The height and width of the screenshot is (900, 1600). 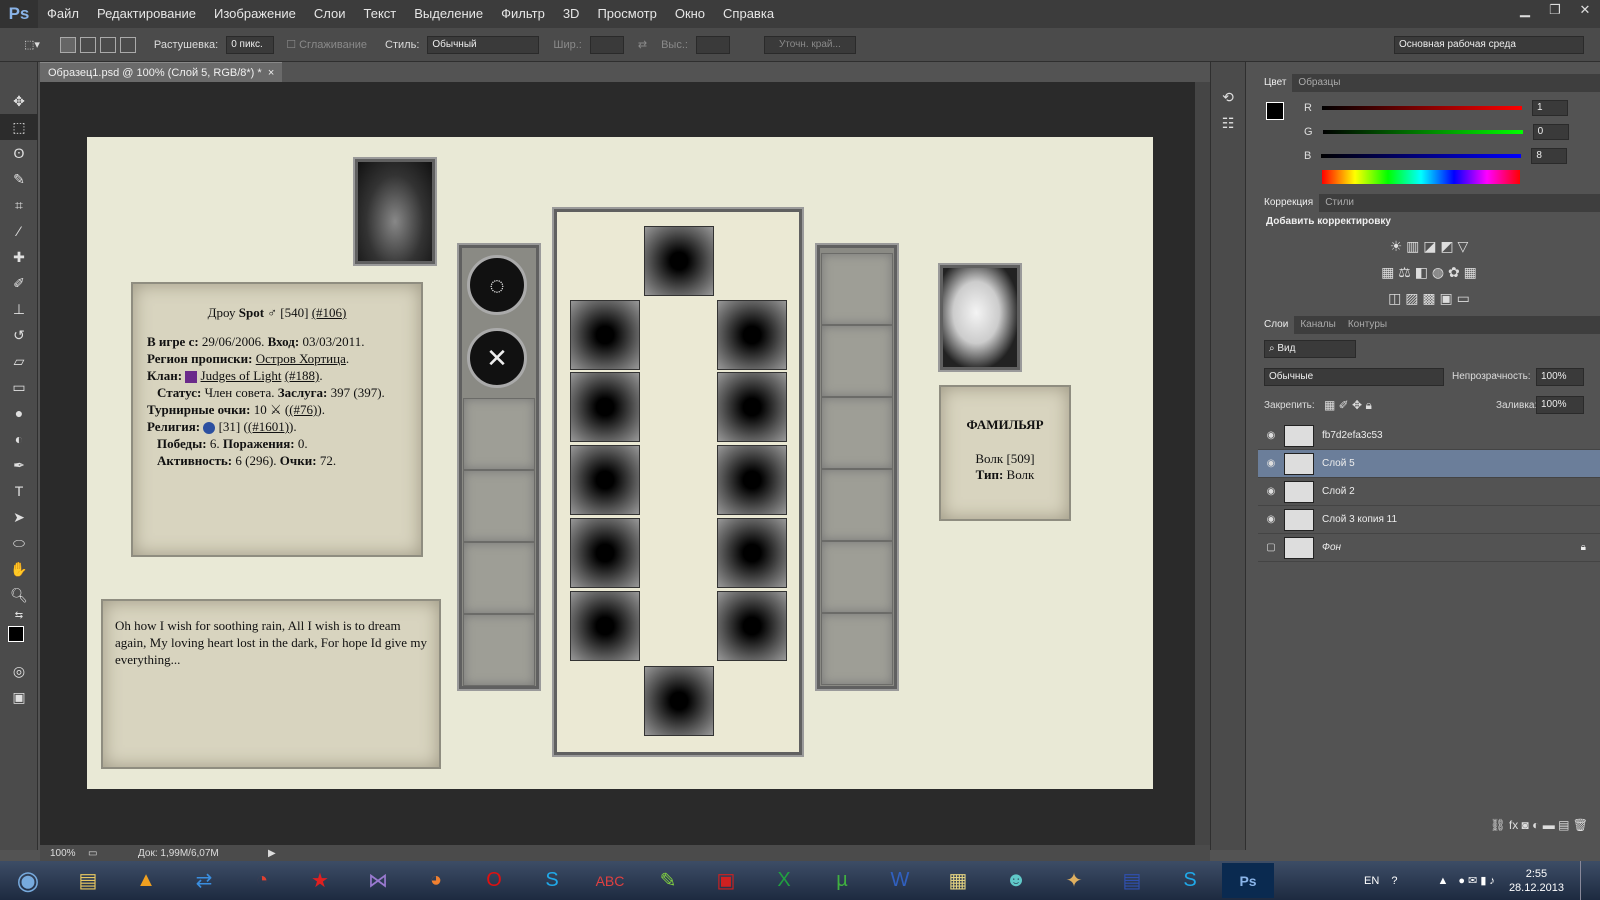 I want to click on utorrent-icon: µ, so click(x=842, y=880).